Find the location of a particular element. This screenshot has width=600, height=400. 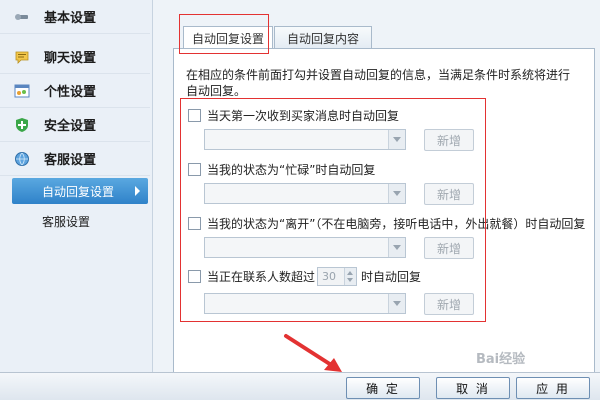

cancel-button: 取 消 is located at coordinates (473, 388).